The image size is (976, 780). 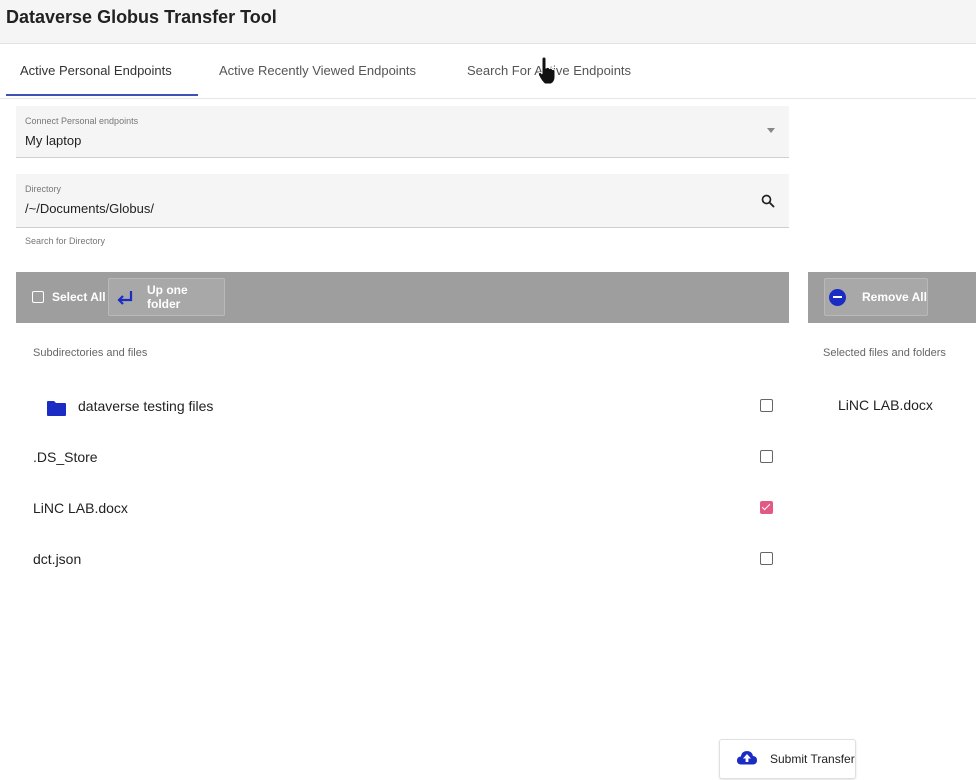 What do you see at coordinates (53, 140) in the screenshot?
I see `endpoint-select-value: My laptop` at bounding box center [53, 140].